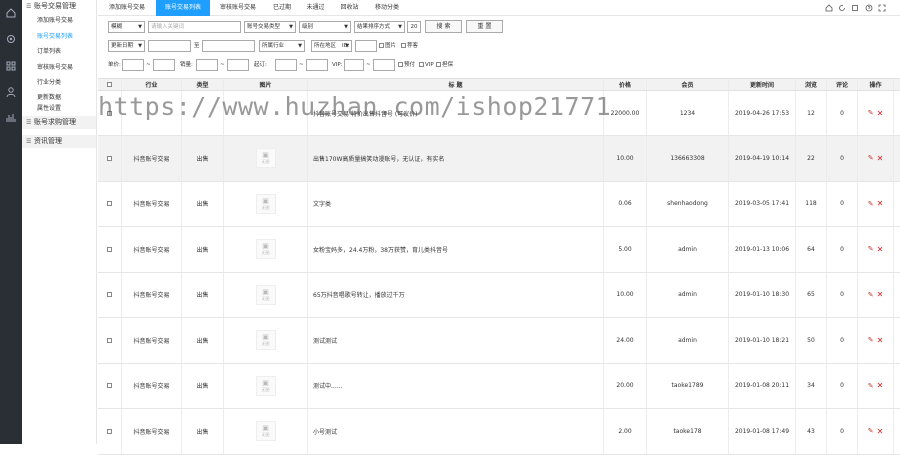  What do you see at coordinates (315, 8) in the screenshot?
I see `tab-rejected: 未通过` at bounding box center [315, 8].